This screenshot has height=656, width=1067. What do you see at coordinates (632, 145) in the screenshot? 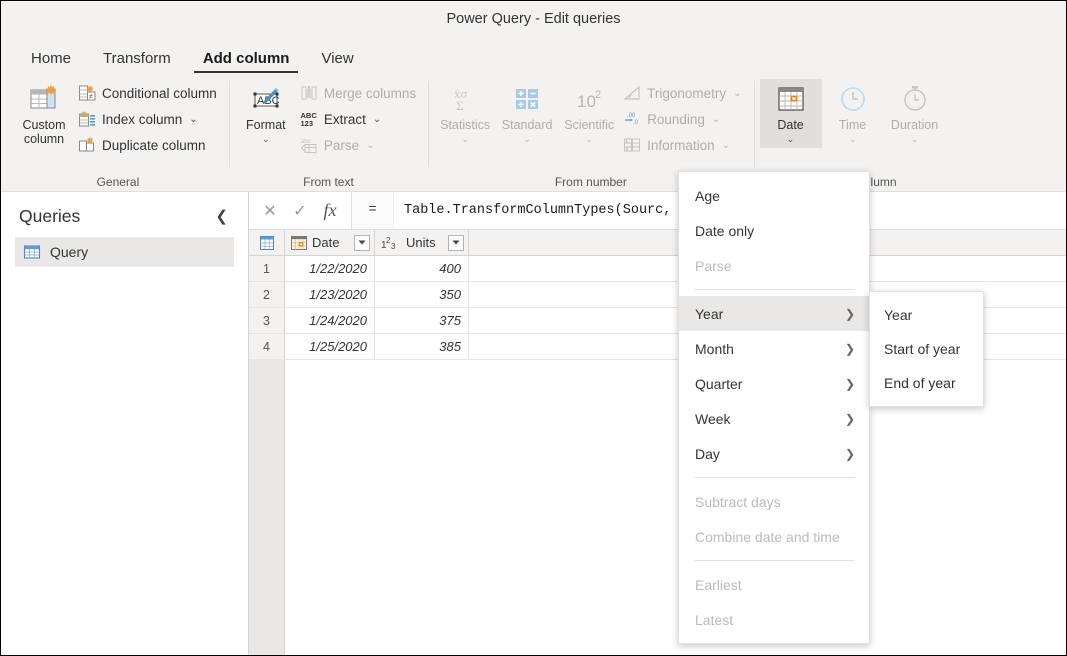
I see `information-icon: 1 3` at bounding box center [632, 145].